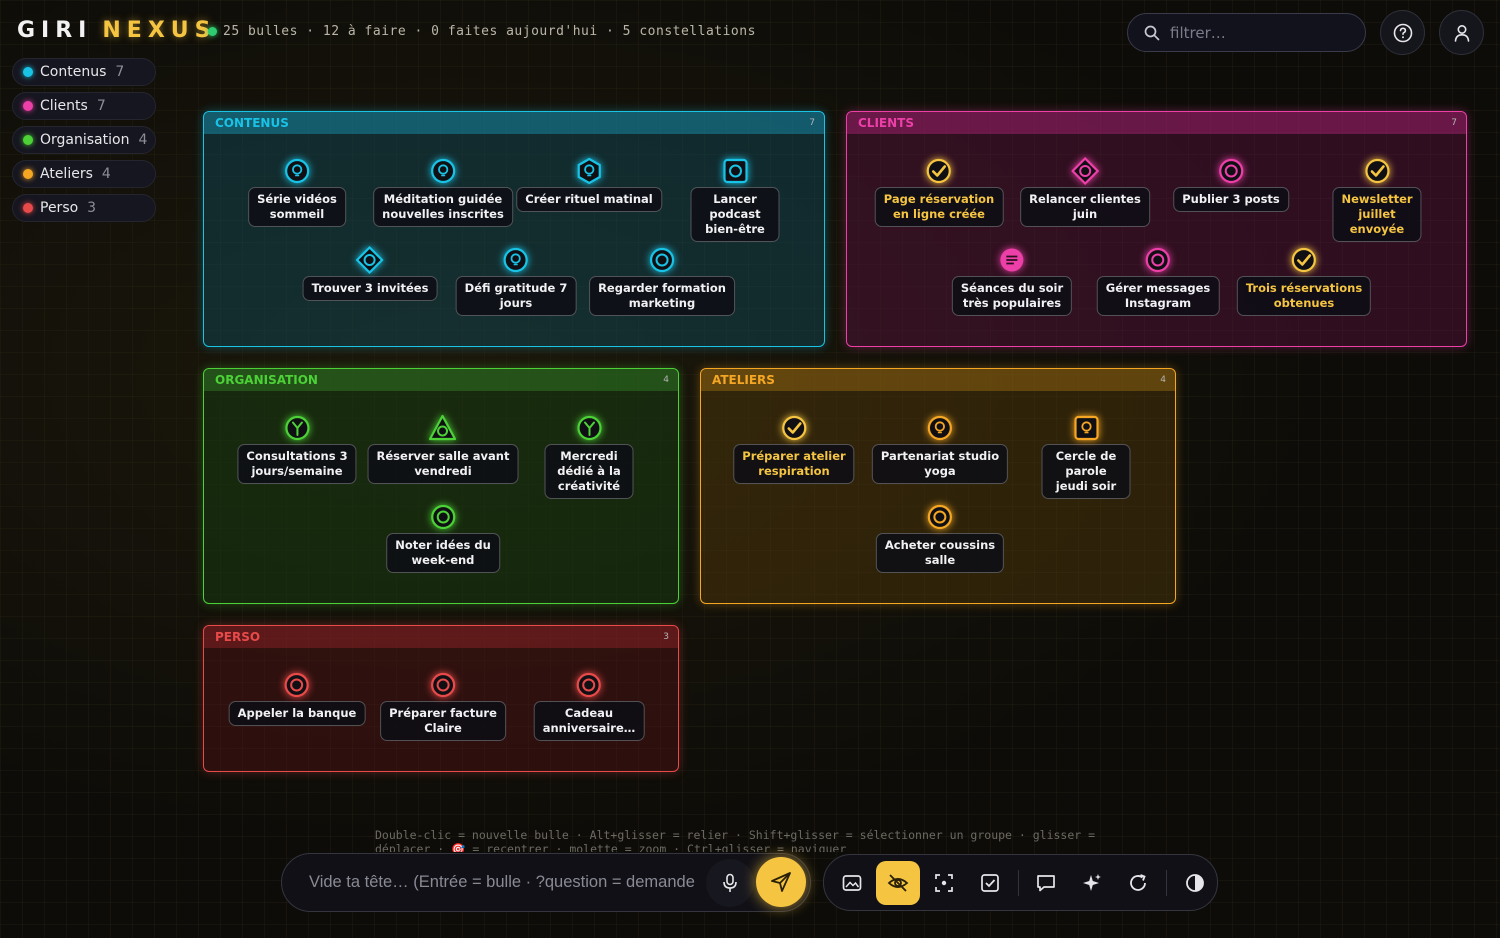 This screenshot has width=1500, height=938. I want to click on eye-slash-button, so click(897, 882).